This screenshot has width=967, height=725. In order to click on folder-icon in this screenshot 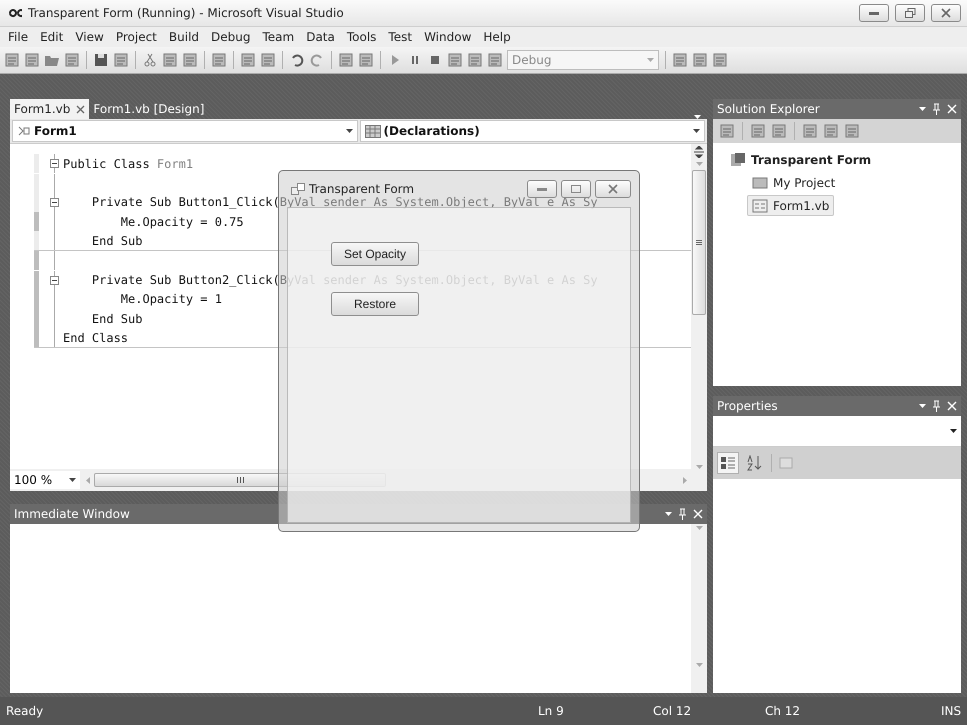, I will do `click(760, 182)`.